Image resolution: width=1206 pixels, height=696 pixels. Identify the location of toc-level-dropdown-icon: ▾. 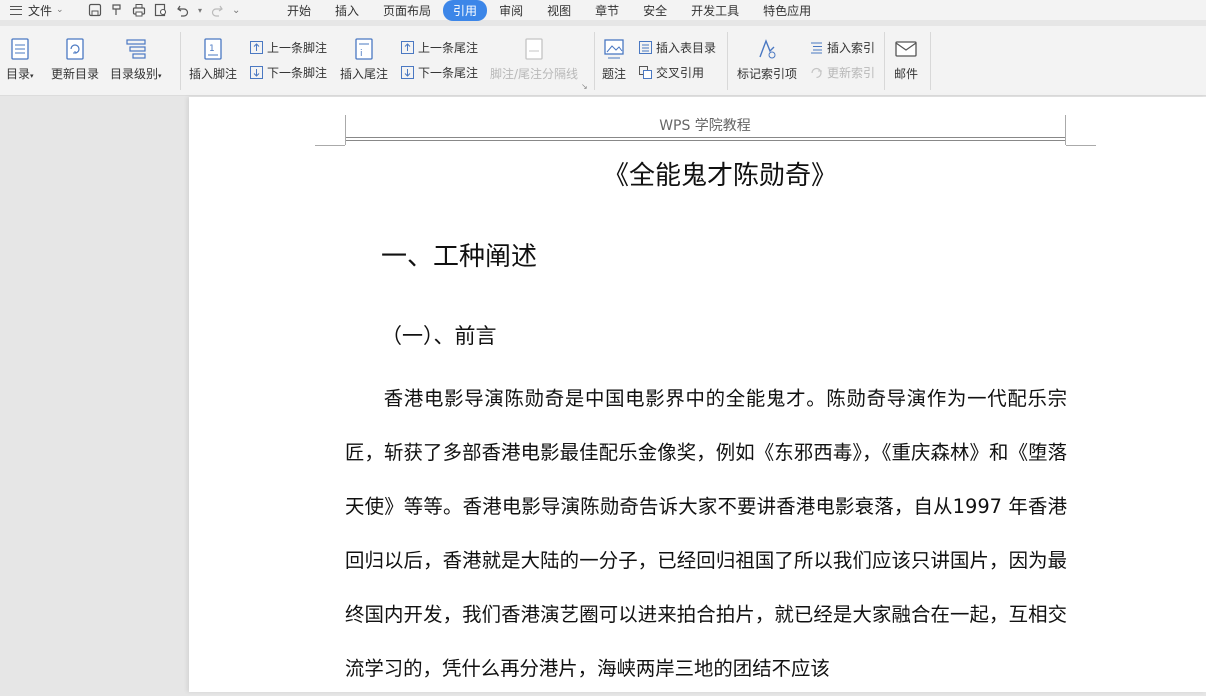
(160, 76).